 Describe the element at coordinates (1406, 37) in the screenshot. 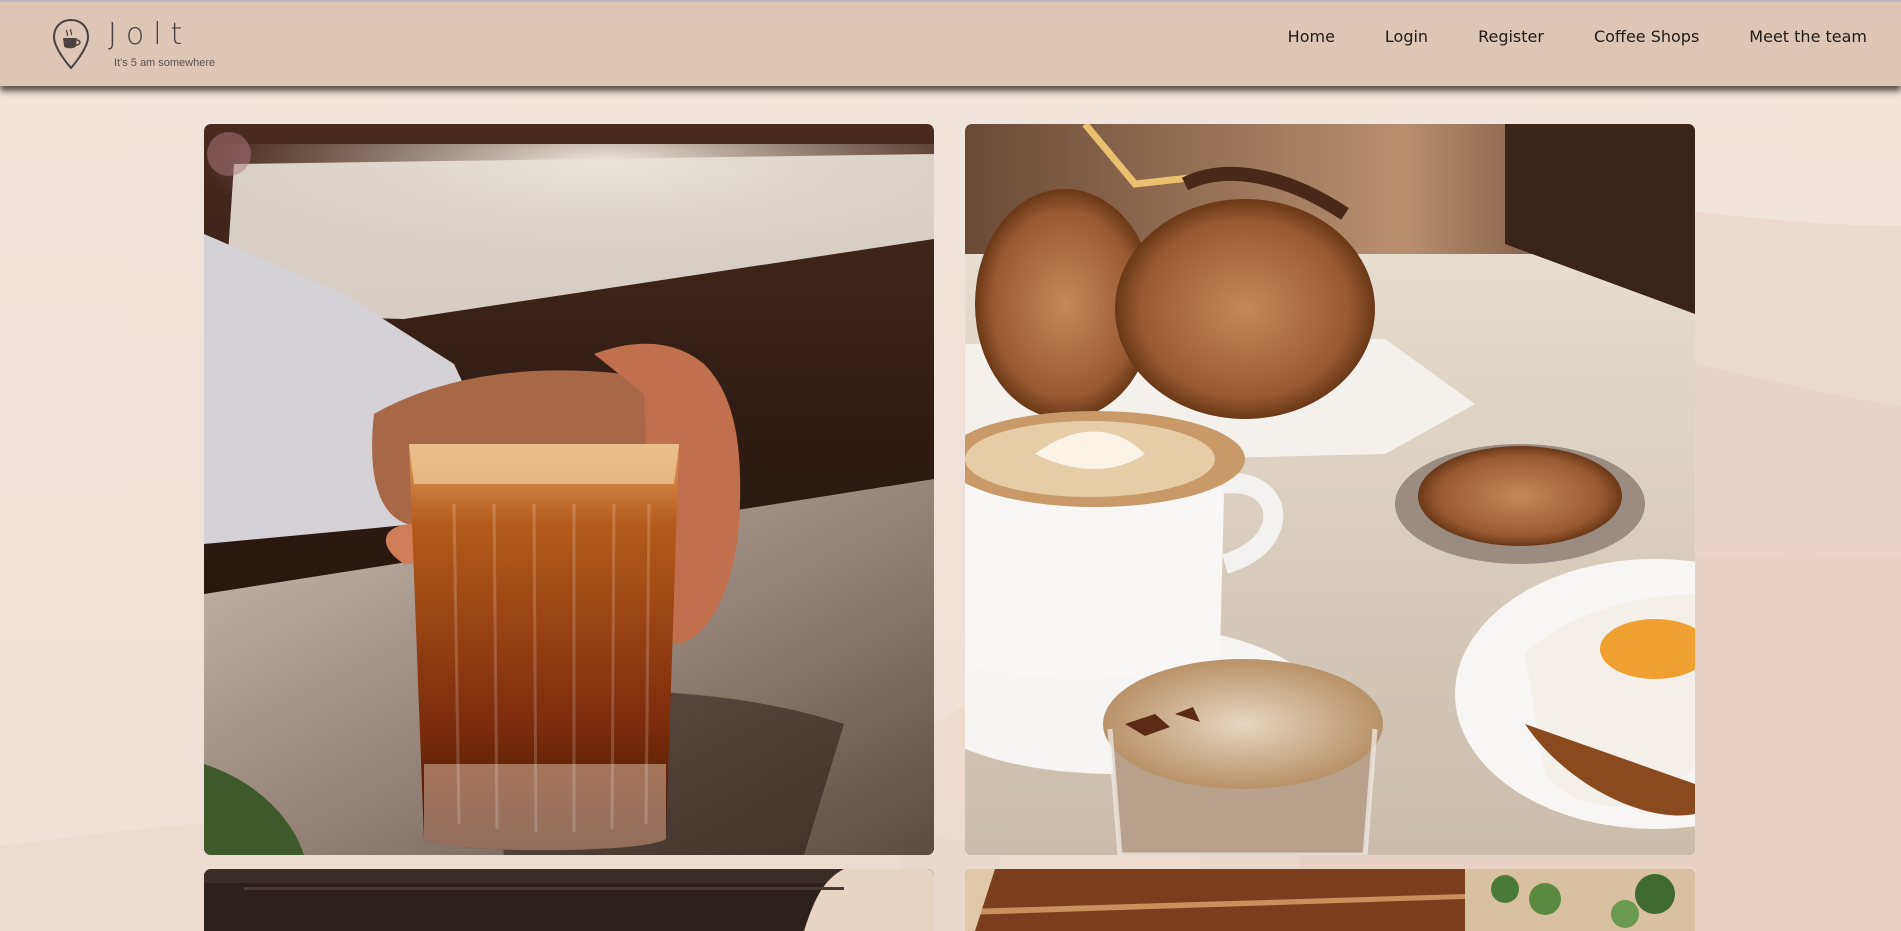

I see `nav-login: Login` at that location.